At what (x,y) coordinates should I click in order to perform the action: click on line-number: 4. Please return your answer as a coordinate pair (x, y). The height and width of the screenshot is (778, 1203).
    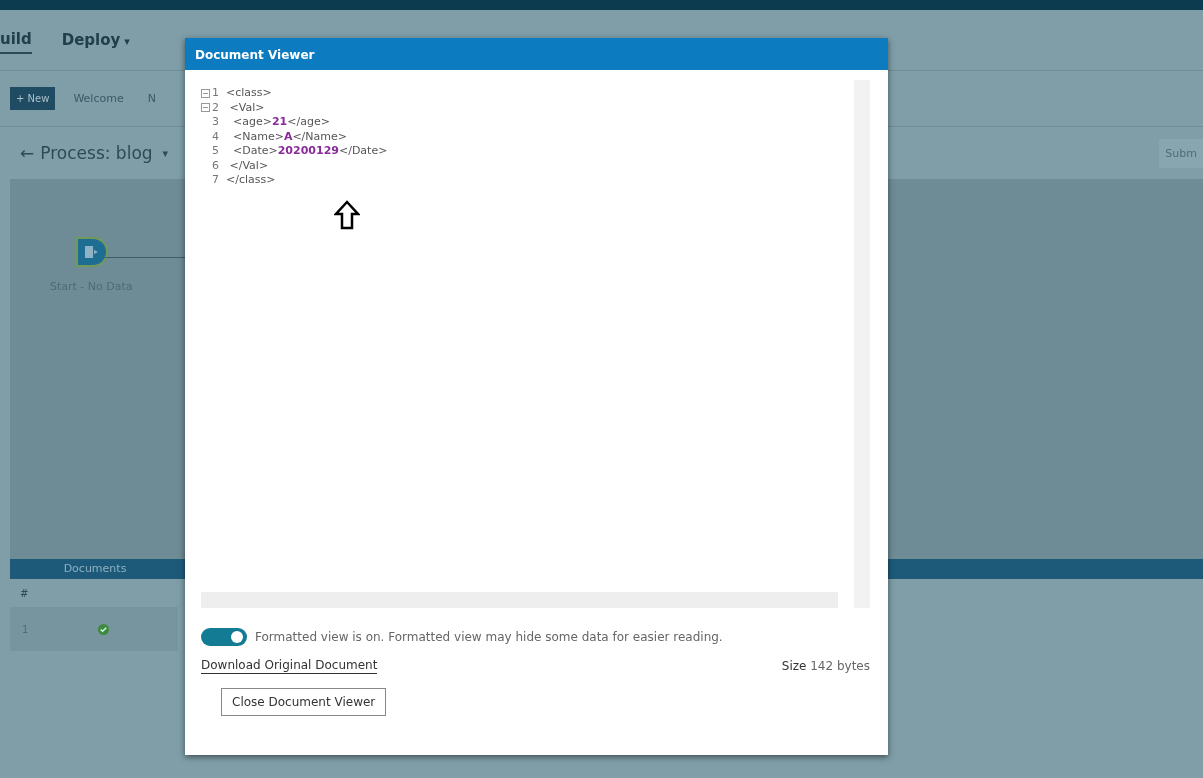
    Looking at the image, I should click on (216, 136).